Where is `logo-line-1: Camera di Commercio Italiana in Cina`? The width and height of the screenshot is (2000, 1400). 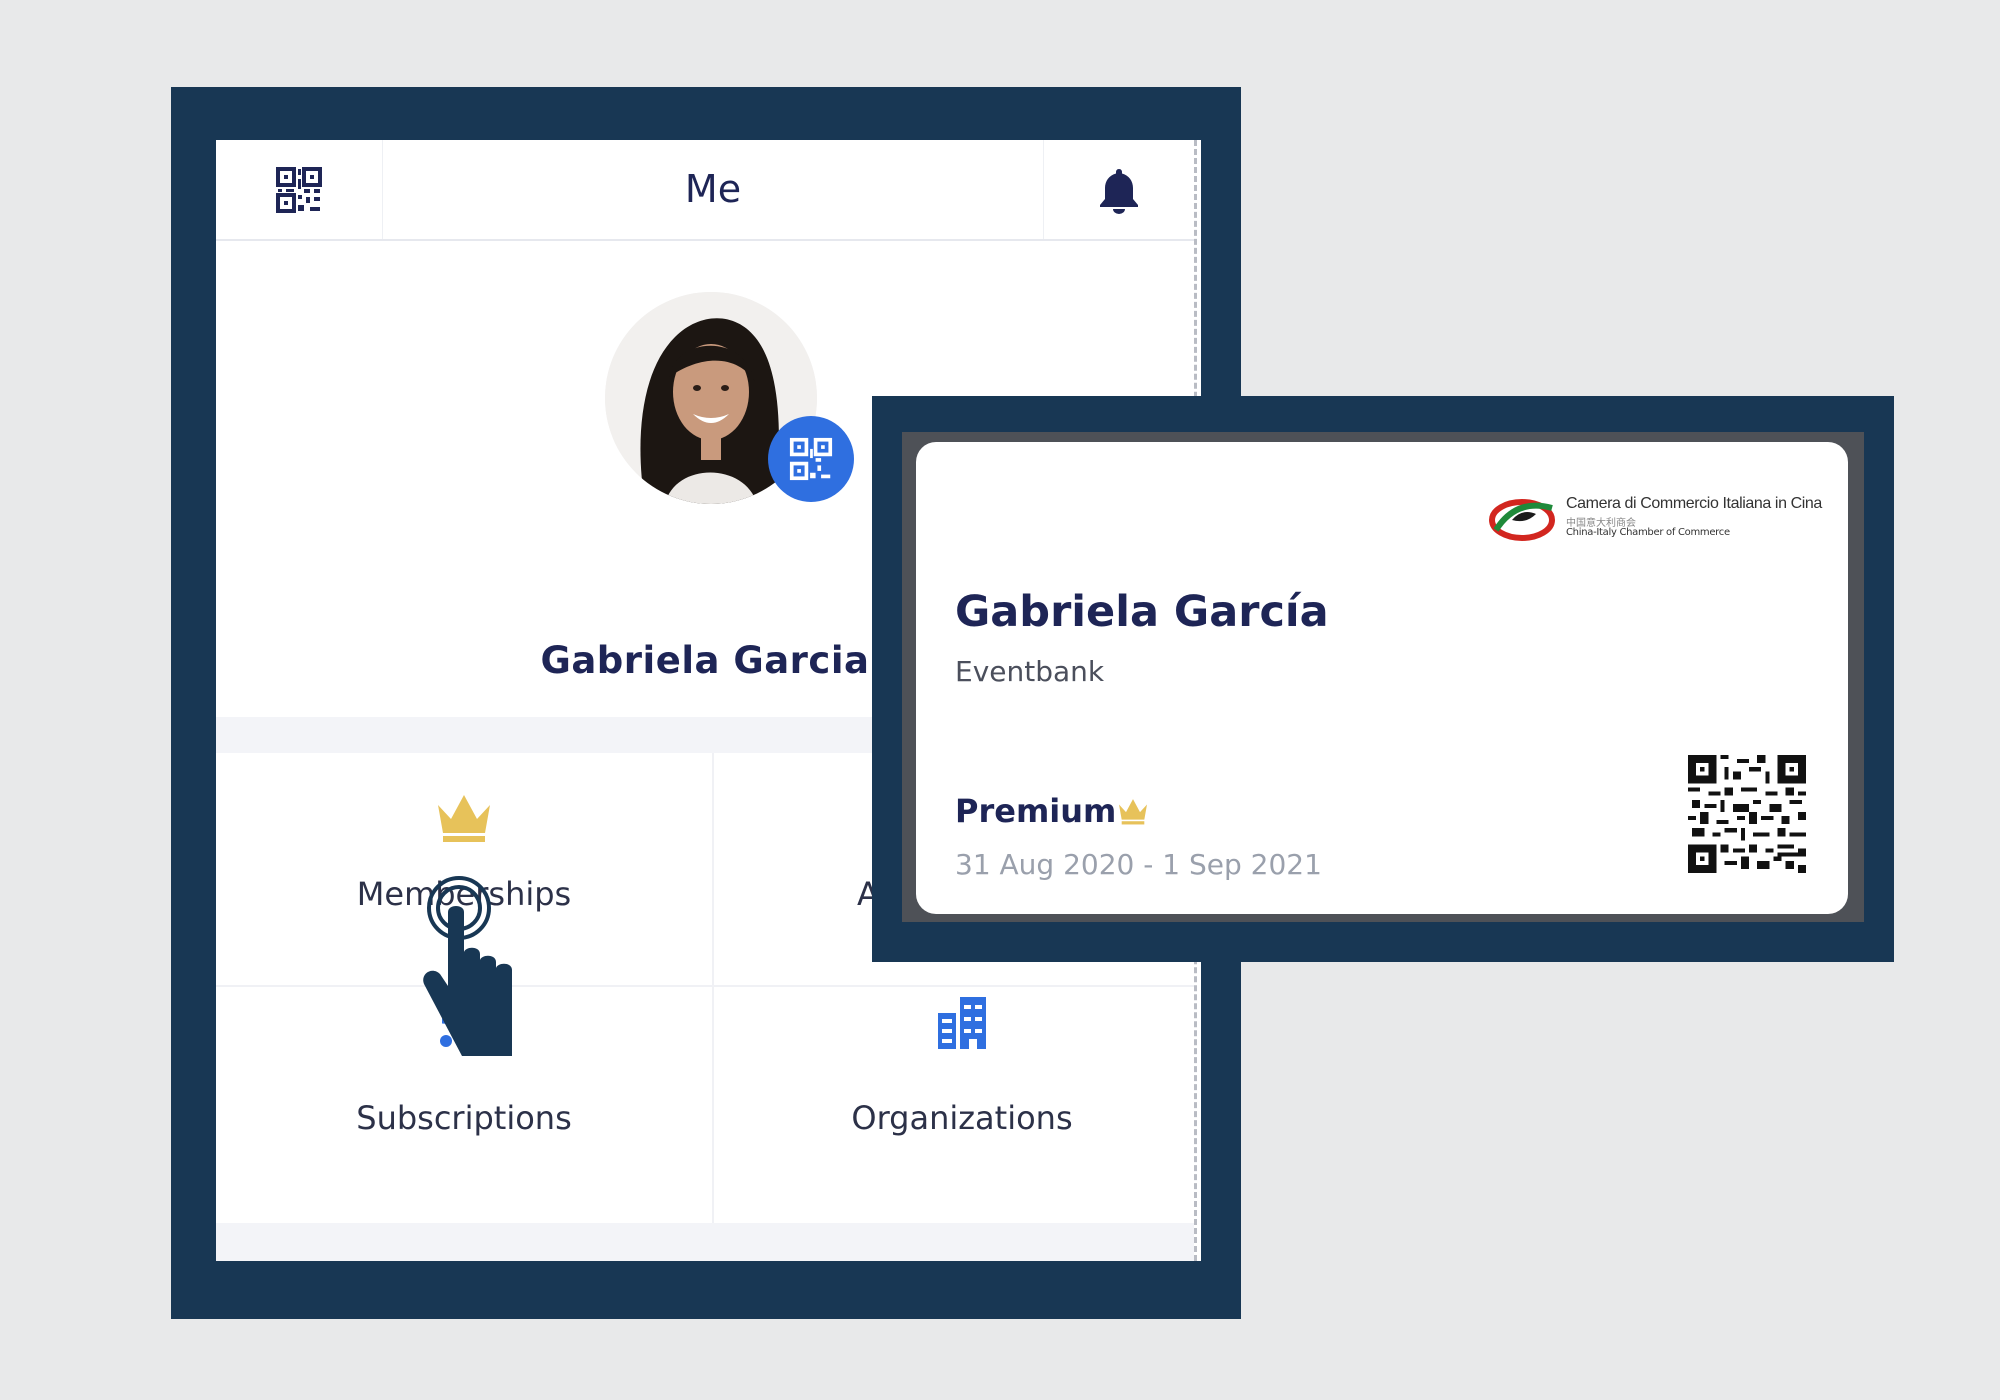
logo-line-1: Camera di Commercio Italiana in Cina is located at coordinates (1694, 503).